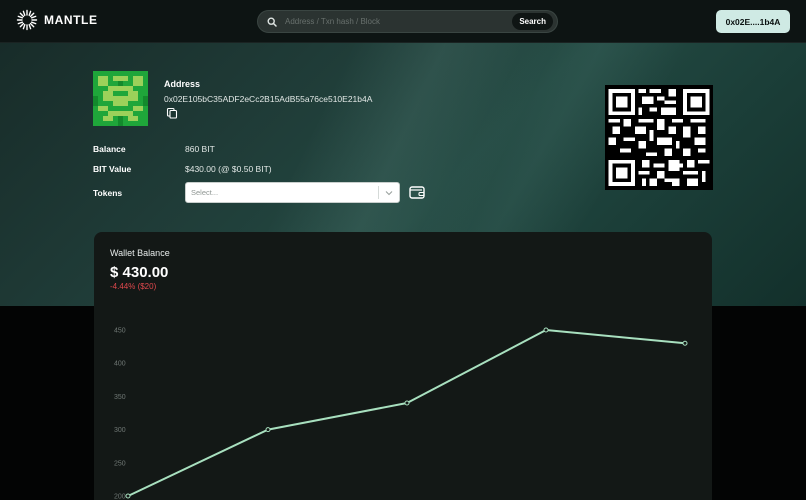  Describe the element at coordinates (120, 463) in the screenshot. I see `y-tick-label: 250` at that location.